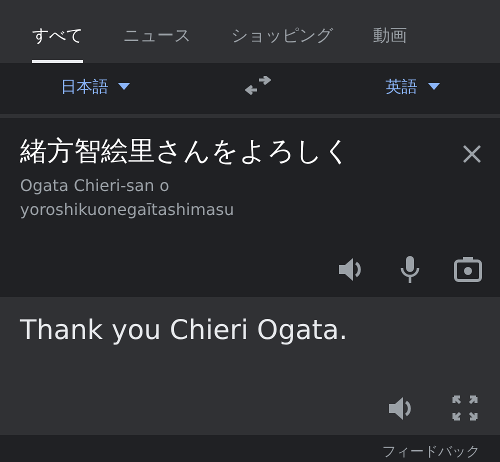  I want to click on close-icon, so click(472, 154).